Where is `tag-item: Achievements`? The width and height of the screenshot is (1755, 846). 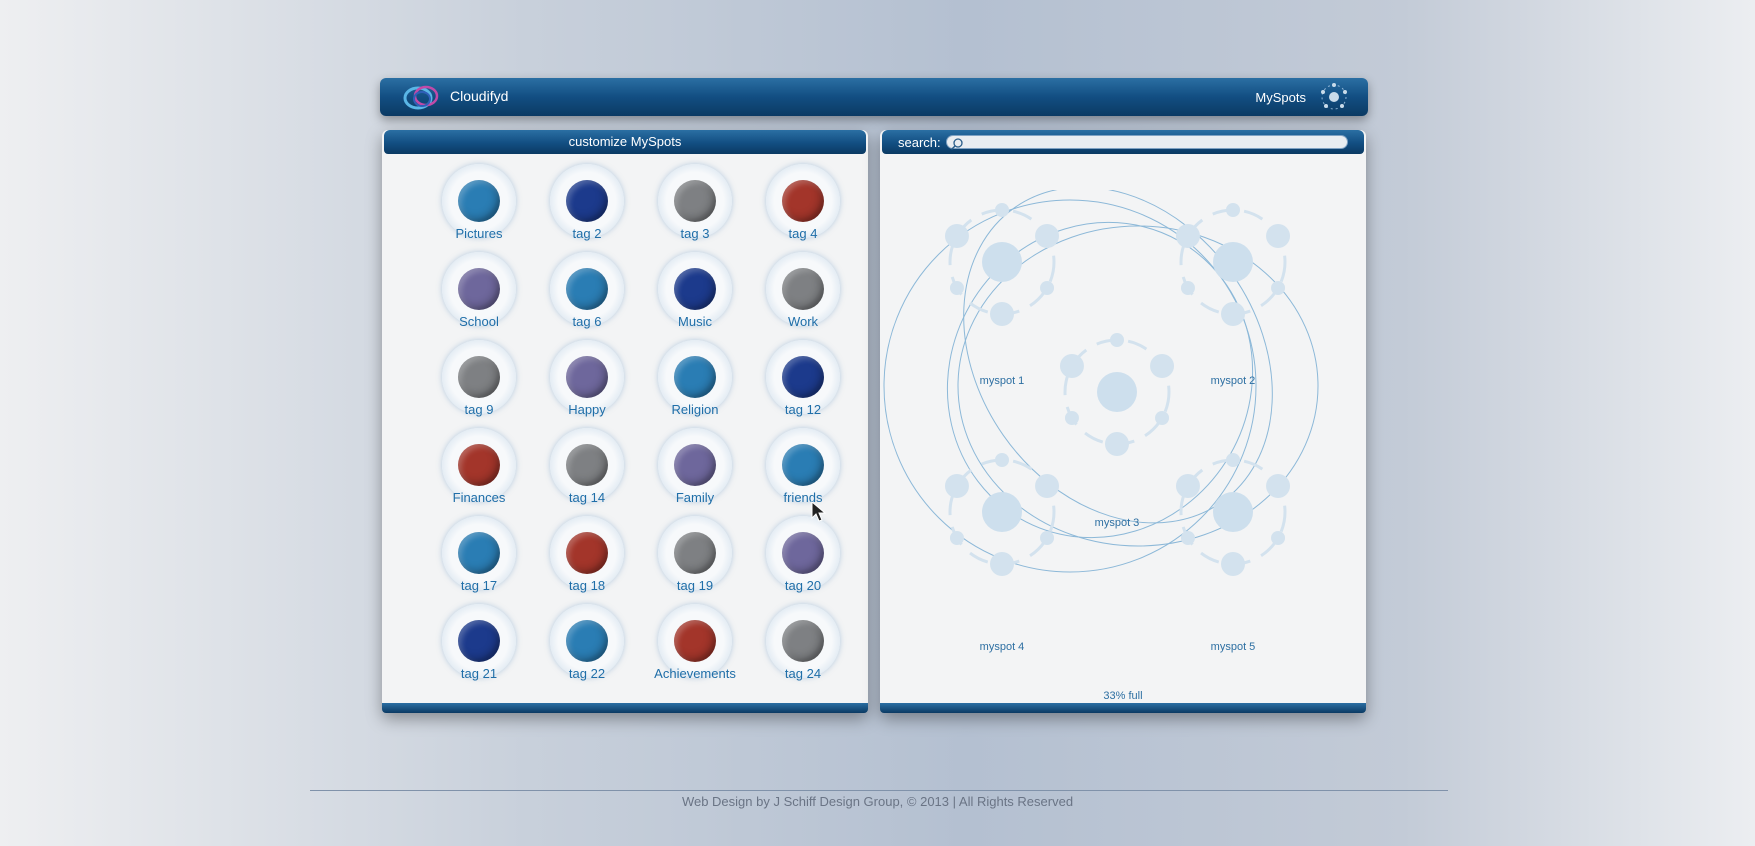 tag-item: Achievements is located at coordinates (692, 644).